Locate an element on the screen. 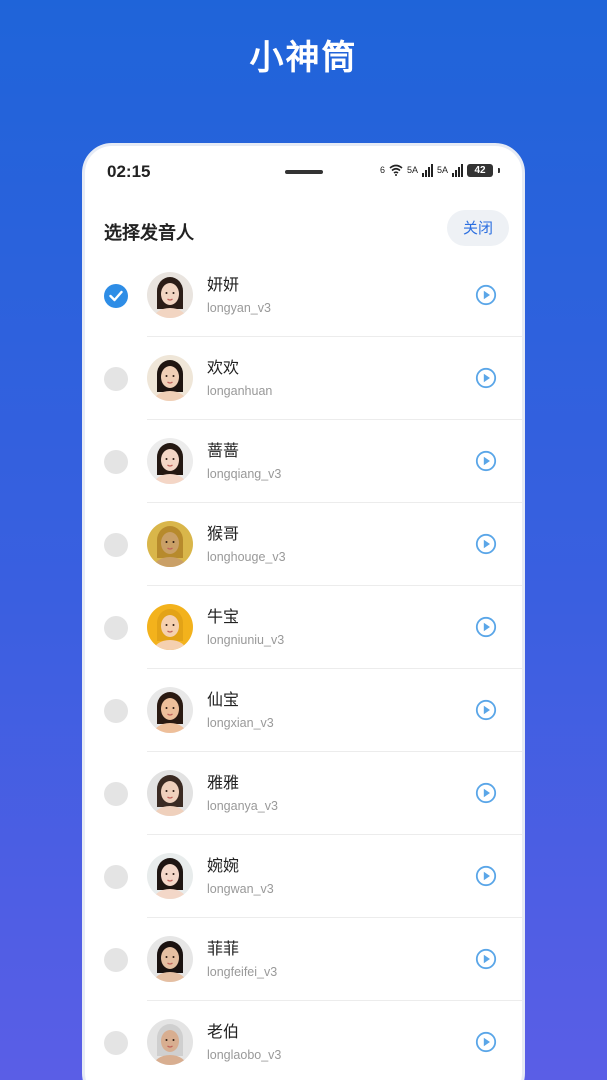 This screenshot has height=1080, width=607. voice-name: 欢欢 is located at coordinates (223, 367).